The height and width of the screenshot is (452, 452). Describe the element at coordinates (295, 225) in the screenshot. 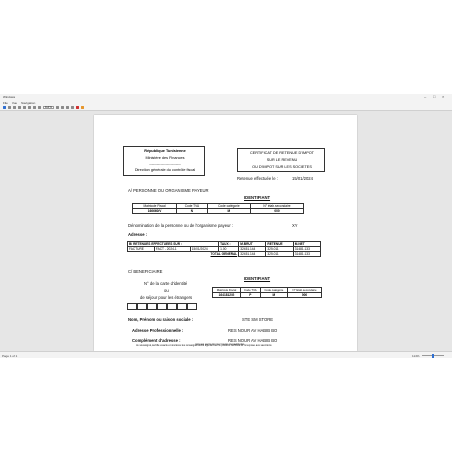

I see `denomination-value: XY` at that location.